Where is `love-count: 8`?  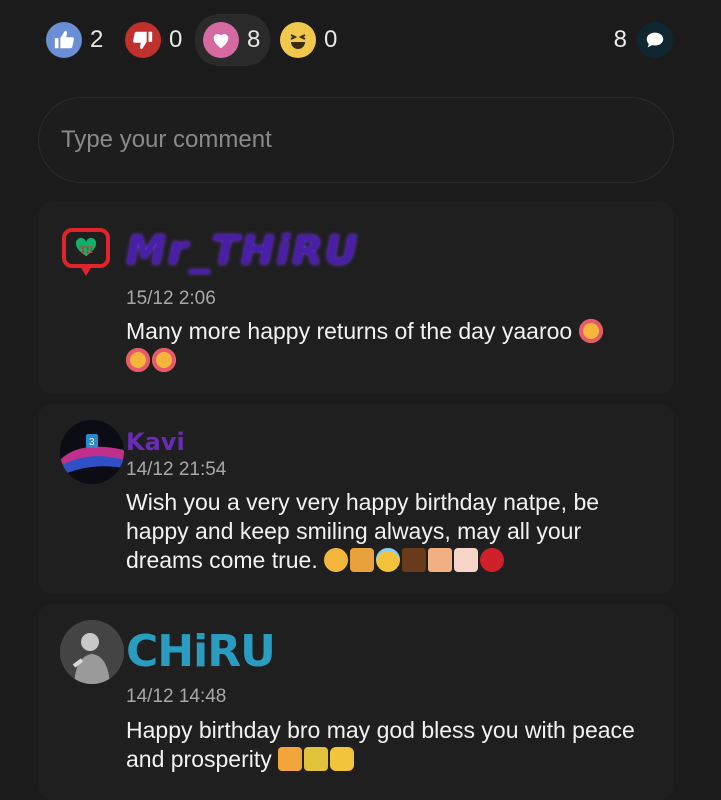
love-count: 8 is located at coordinates (254, 39).